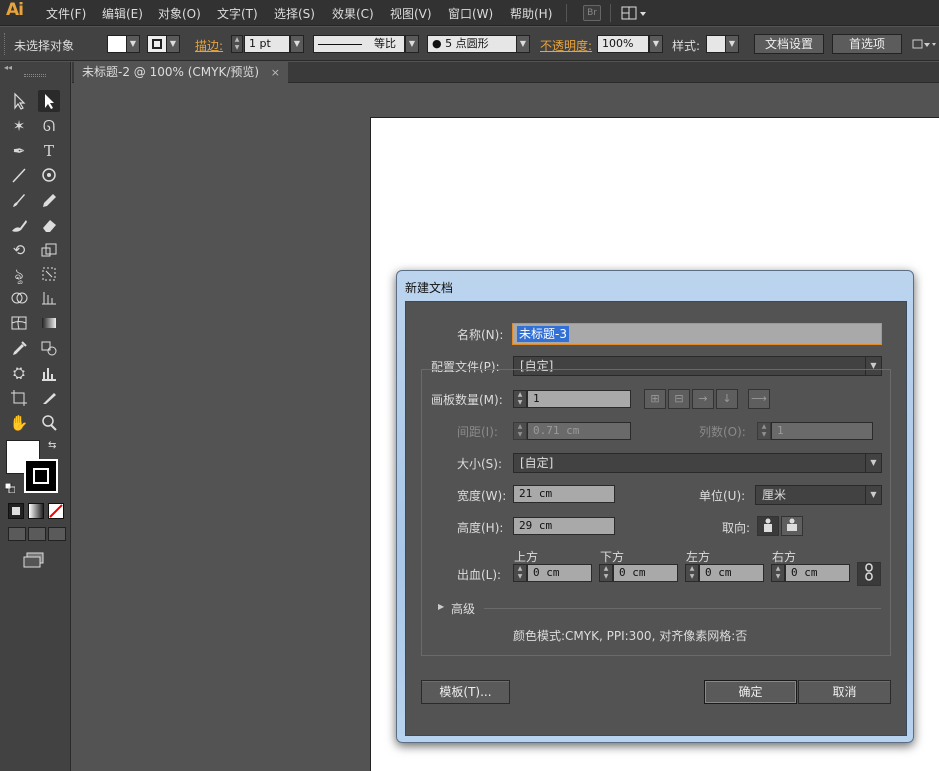 The width and height of the screenshot is (939, 771). Describe the element at coordinates (19, 151) in the screenshot. I see `pen-tool-icon: ✒` at that location.